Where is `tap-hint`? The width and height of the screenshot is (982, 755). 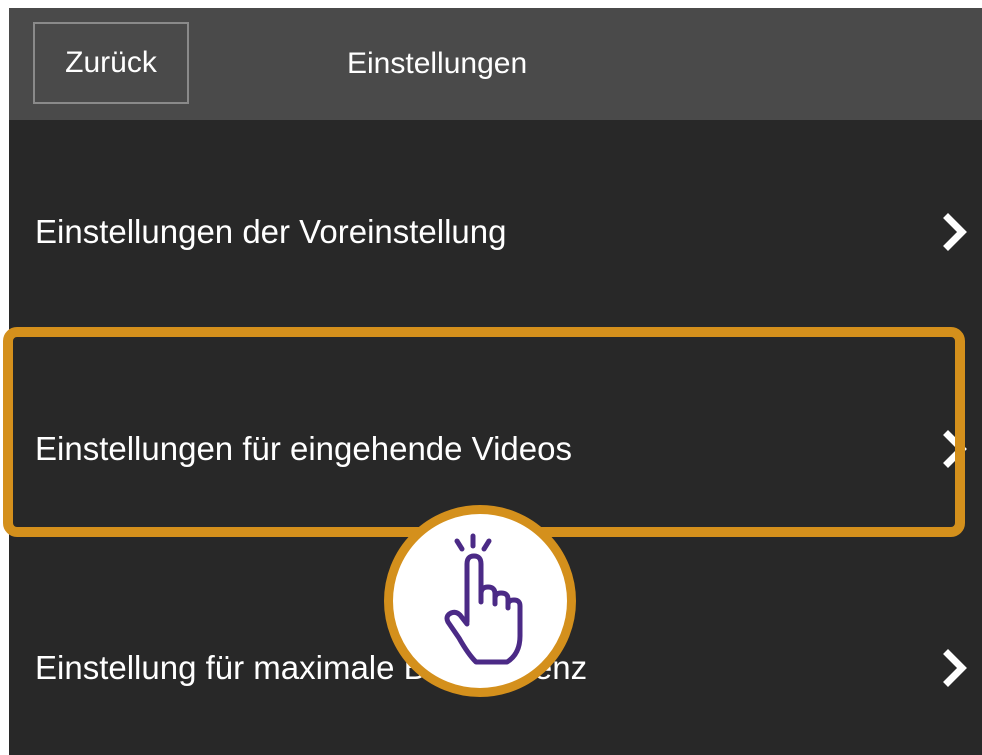
tap-hint is located at coordinates (480, 601).